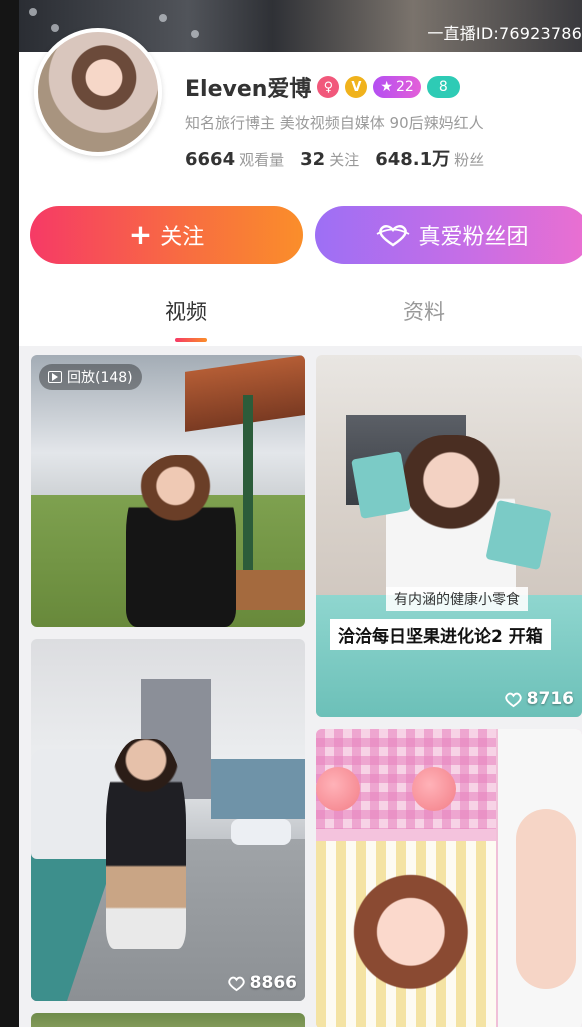  Describe the element at coordinates (210, 159) in the screenshot. I see `stat-value: 6664` at that location.